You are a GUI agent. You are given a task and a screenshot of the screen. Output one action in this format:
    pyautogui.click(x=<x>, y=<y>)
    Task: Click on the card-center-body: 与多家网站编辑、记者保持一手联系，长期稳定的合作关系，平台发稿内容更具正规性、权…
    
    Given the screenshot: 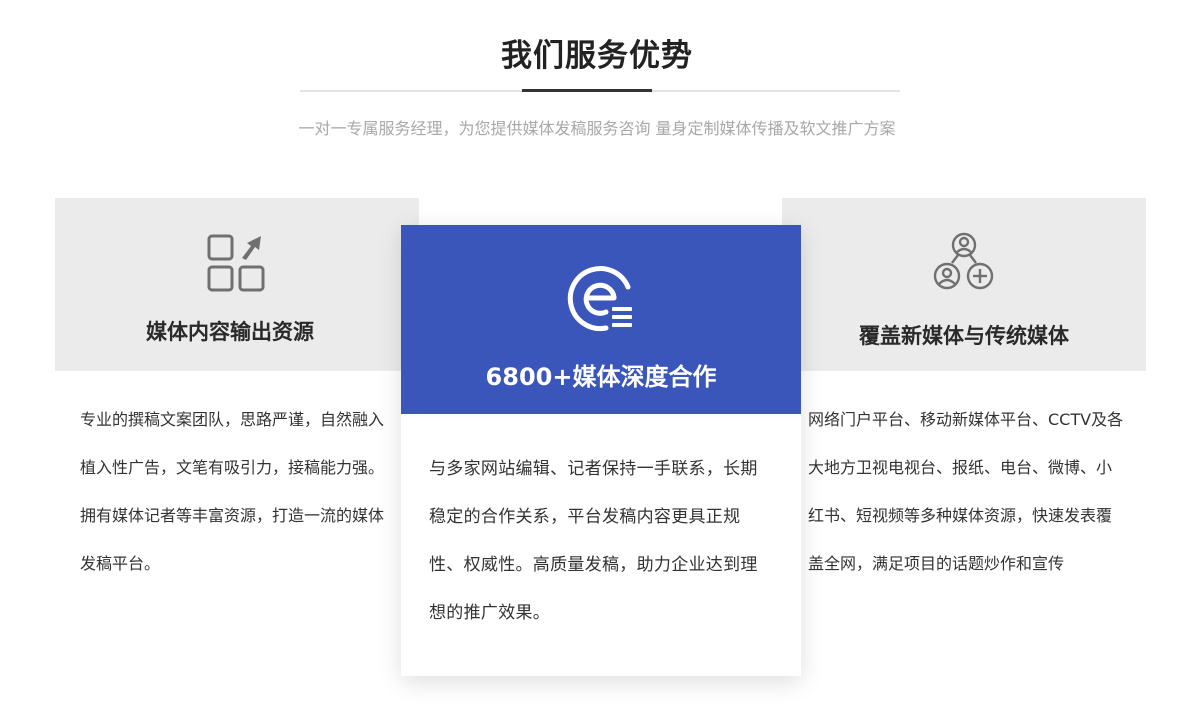 What is the action you would take?
    pyautogui.click(x=593, y=541)
    